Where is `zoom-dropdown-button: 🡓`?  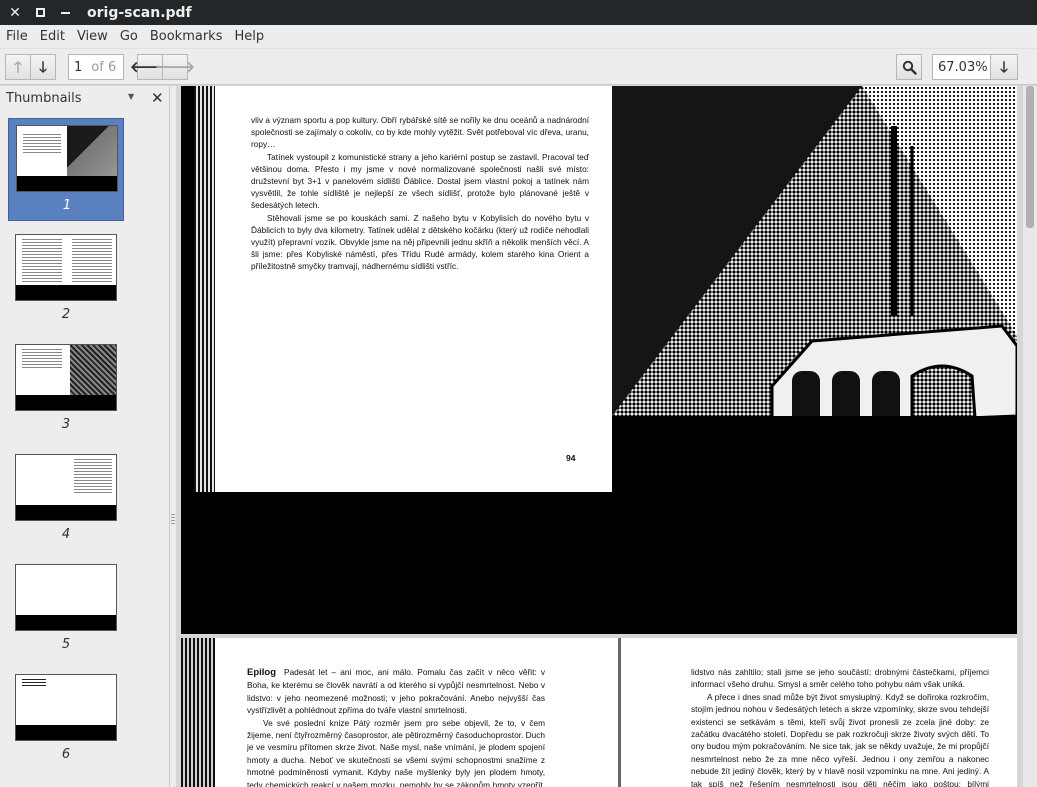 zoom-dropdown-button: 🡓 is located at coordinates (1004, 67).